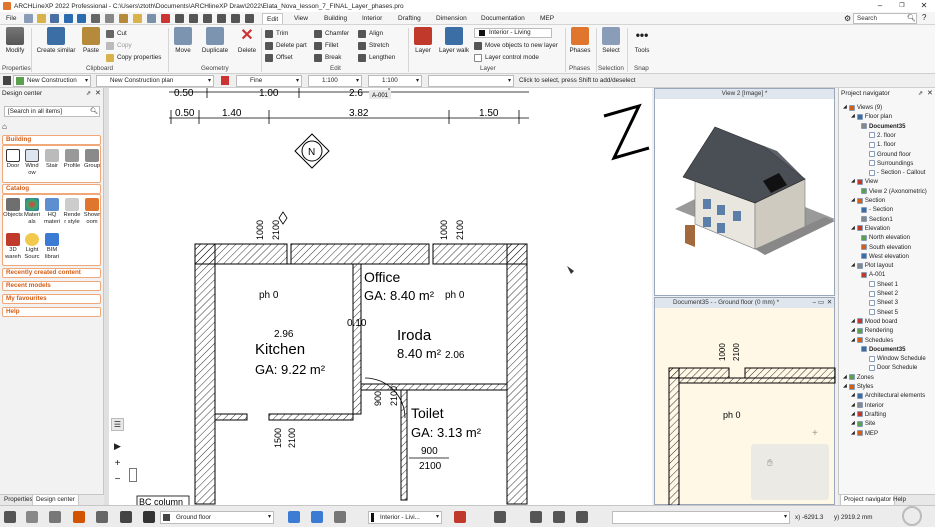 Image resolution: width=935 pixels, height=527 pixels. I want to click on design-center-search: [Search in all items], so click(52, 111).